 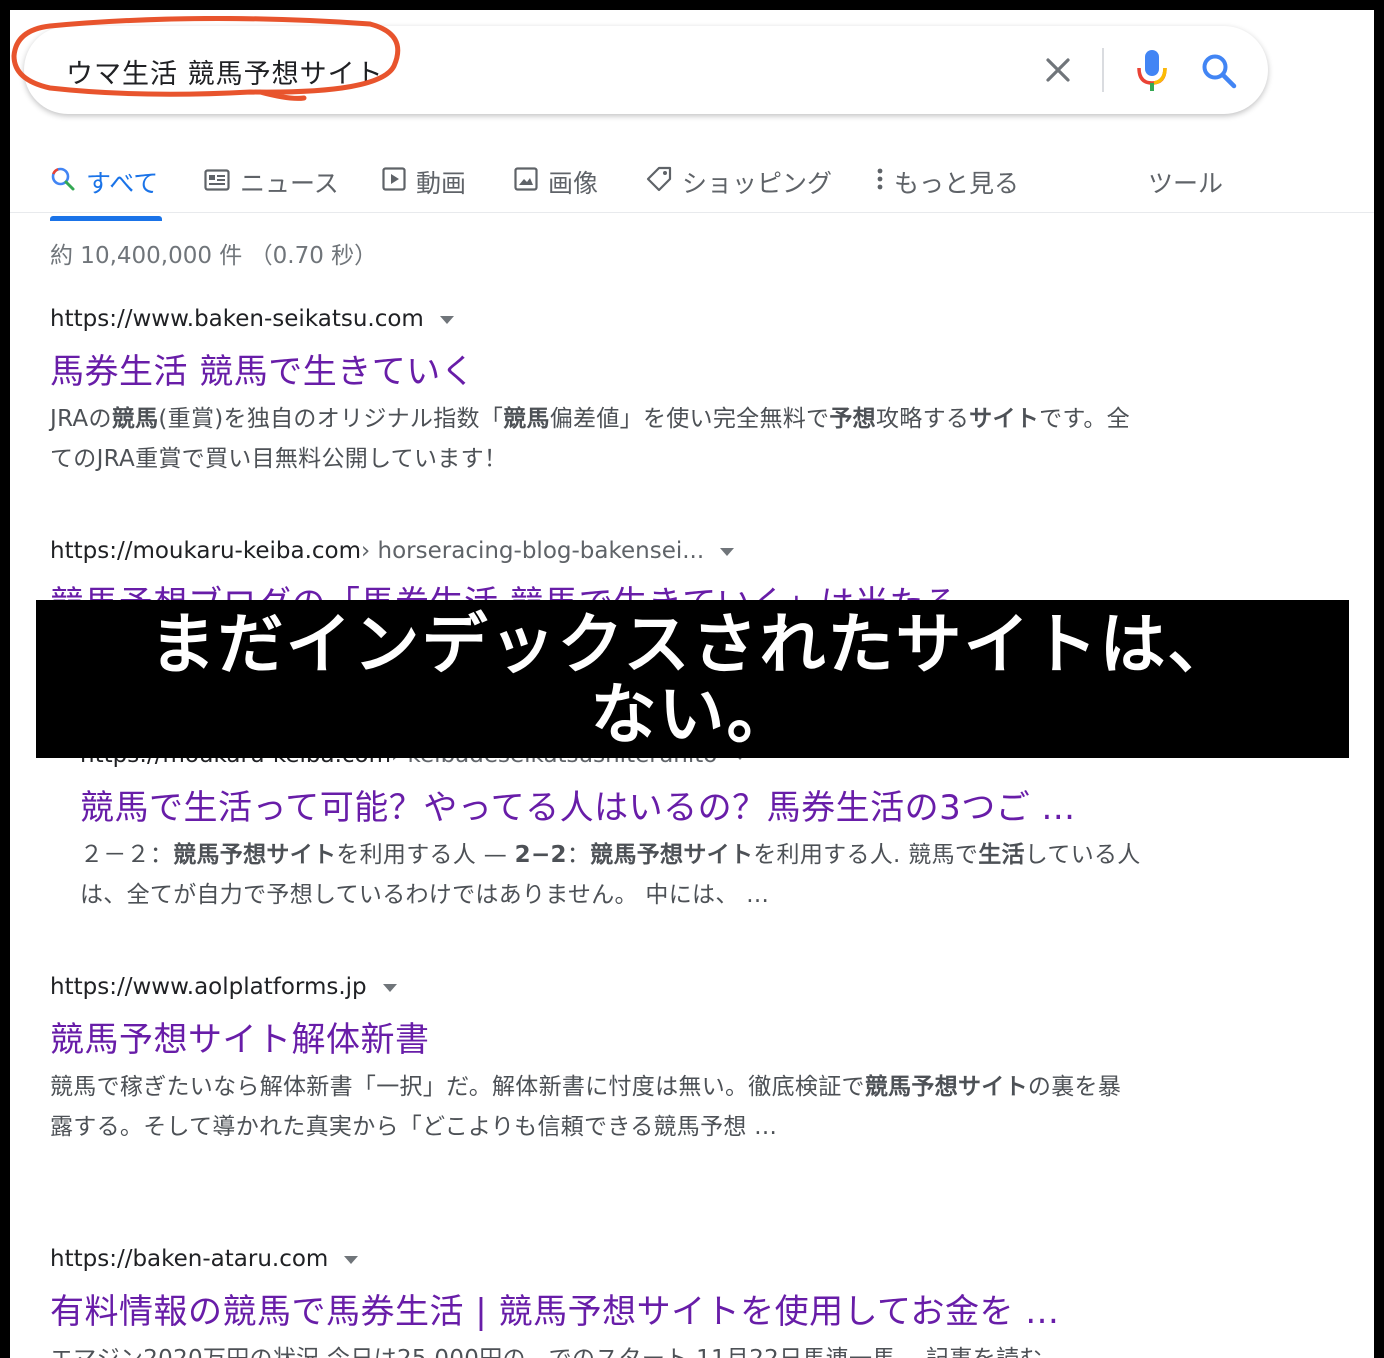 I want to click on tab-tools: ツール, so click(x=1185, y=182).